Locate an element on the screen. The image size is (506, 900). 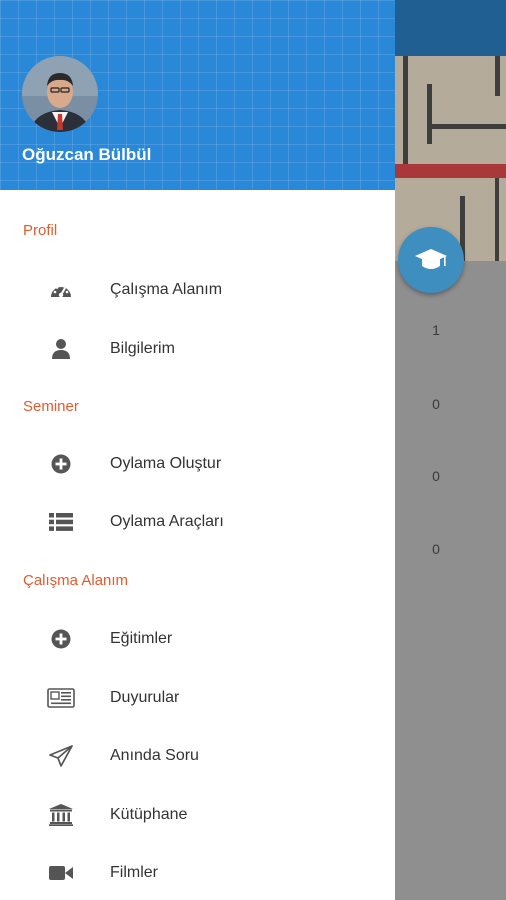
menu-item-label: Kütüphane is located at coordinates (149, 814).